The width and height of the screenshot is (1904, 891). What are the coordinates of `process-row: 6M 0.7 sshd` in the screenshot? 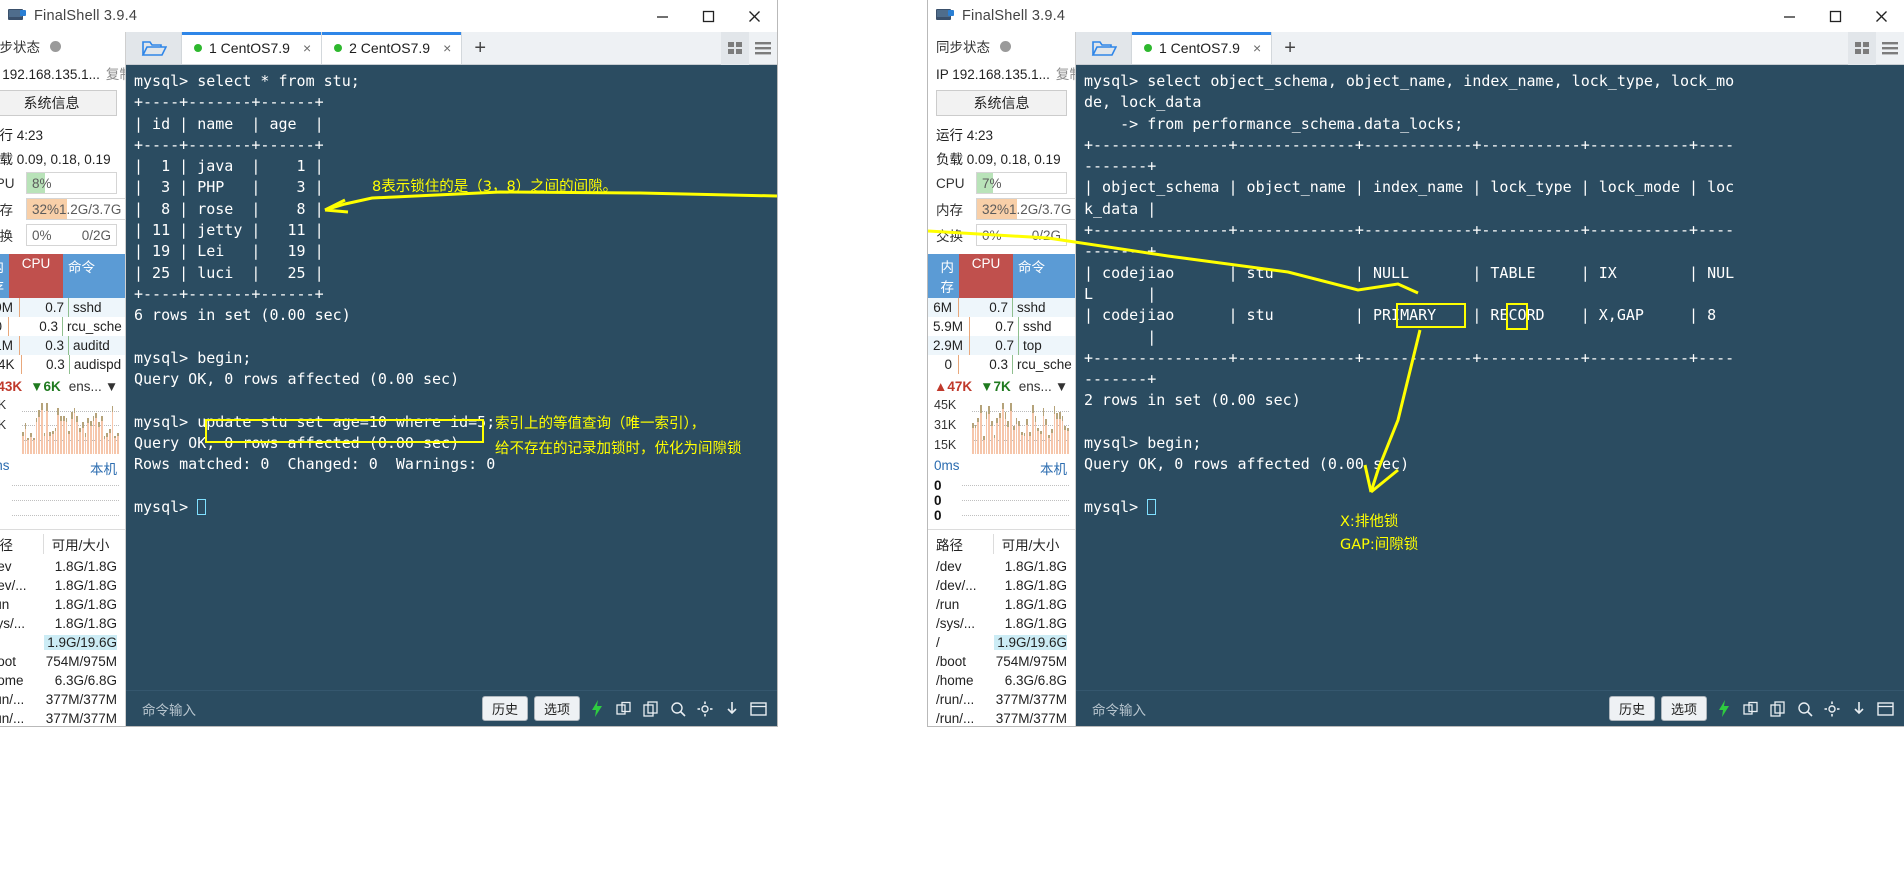 It's located at (1001, 307).